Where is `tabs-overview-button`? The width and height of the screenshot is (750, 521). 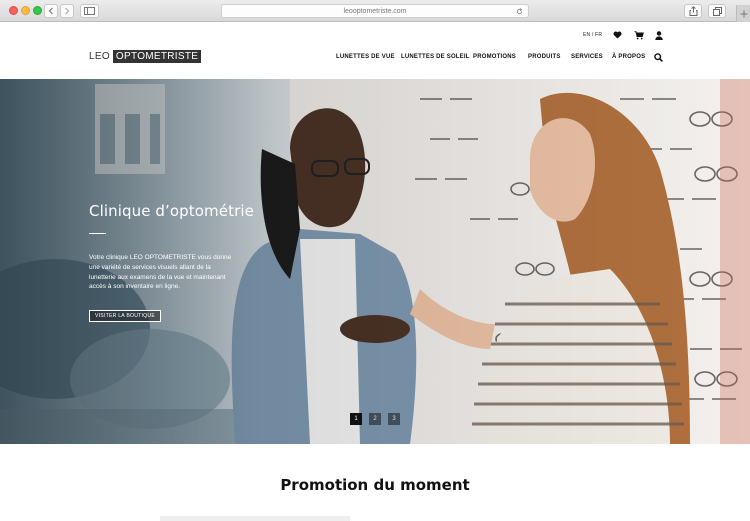 tabs-overview-button is located at coordinates (717, 11).